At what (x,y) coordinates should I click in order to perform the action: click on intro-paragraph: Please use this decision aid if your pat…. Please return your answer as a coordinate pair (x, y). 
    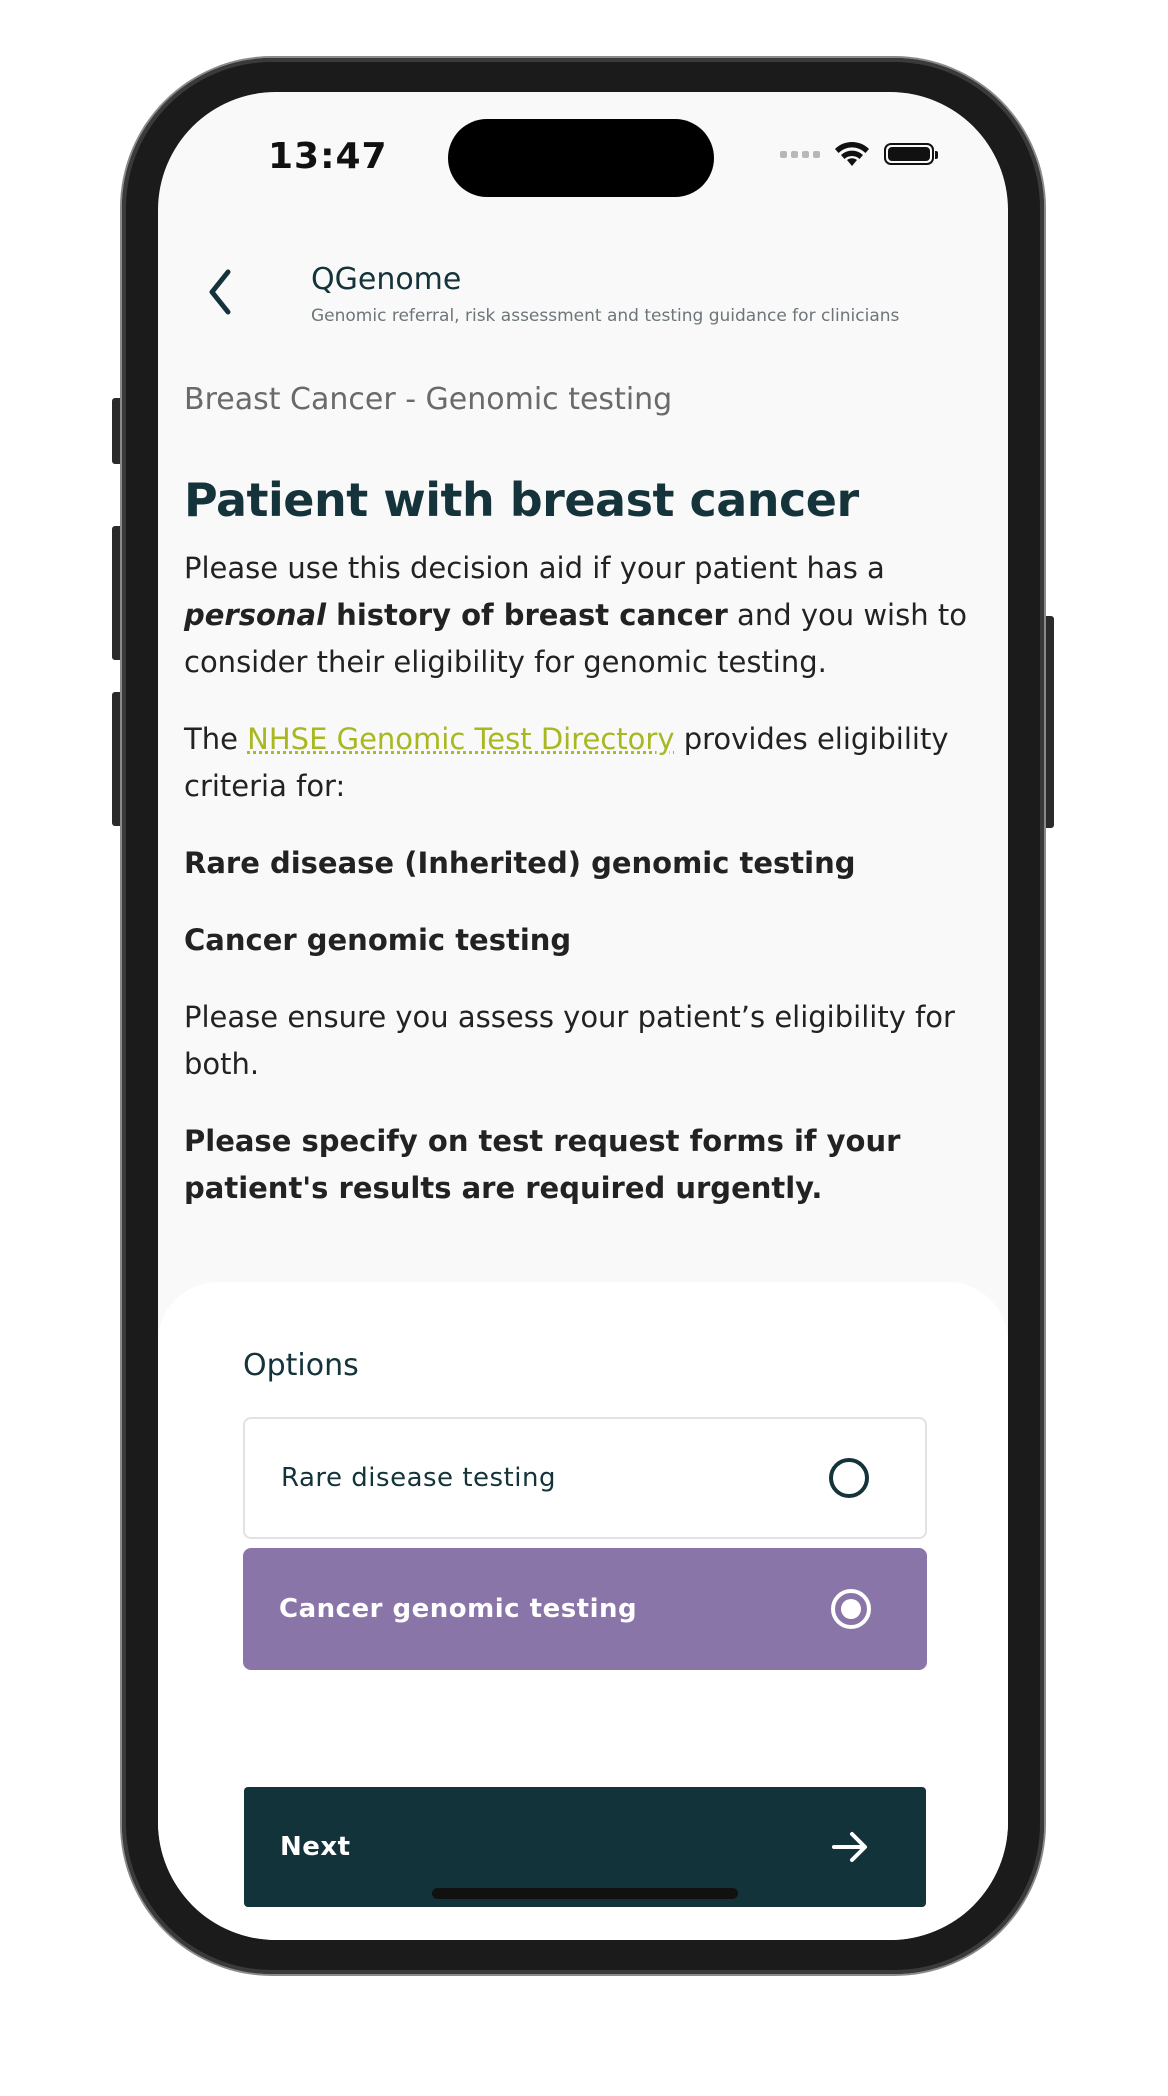
    Looking at the image, I should click on (584, 615).